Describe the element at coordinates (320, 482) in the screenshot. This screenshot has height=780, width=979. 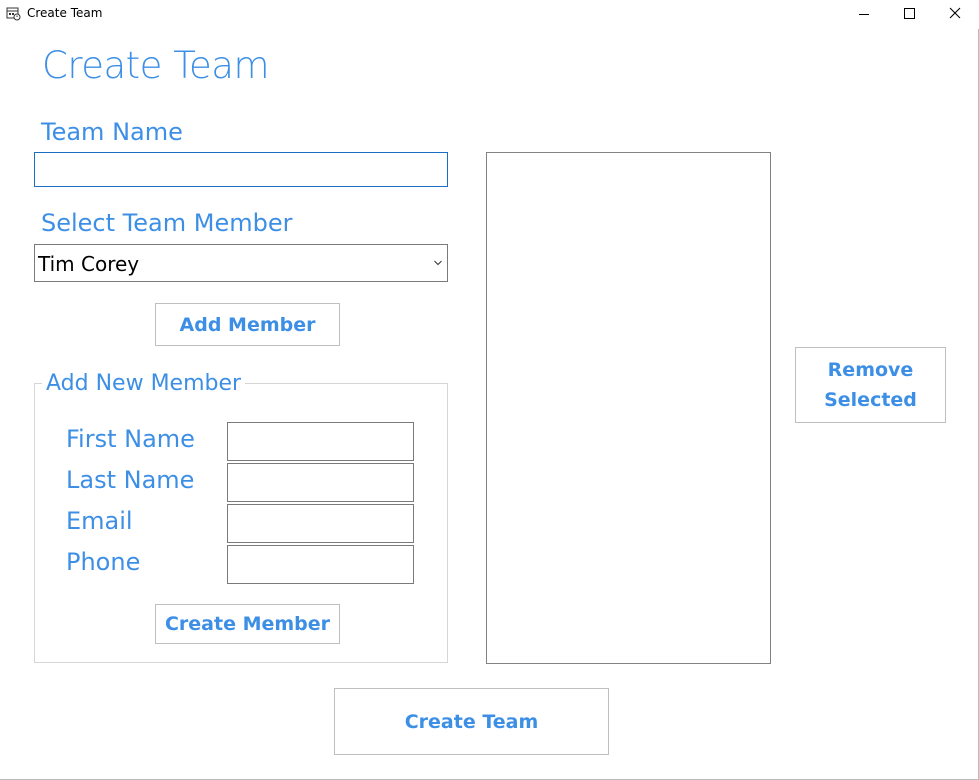
I see `last-name-field` at that location.